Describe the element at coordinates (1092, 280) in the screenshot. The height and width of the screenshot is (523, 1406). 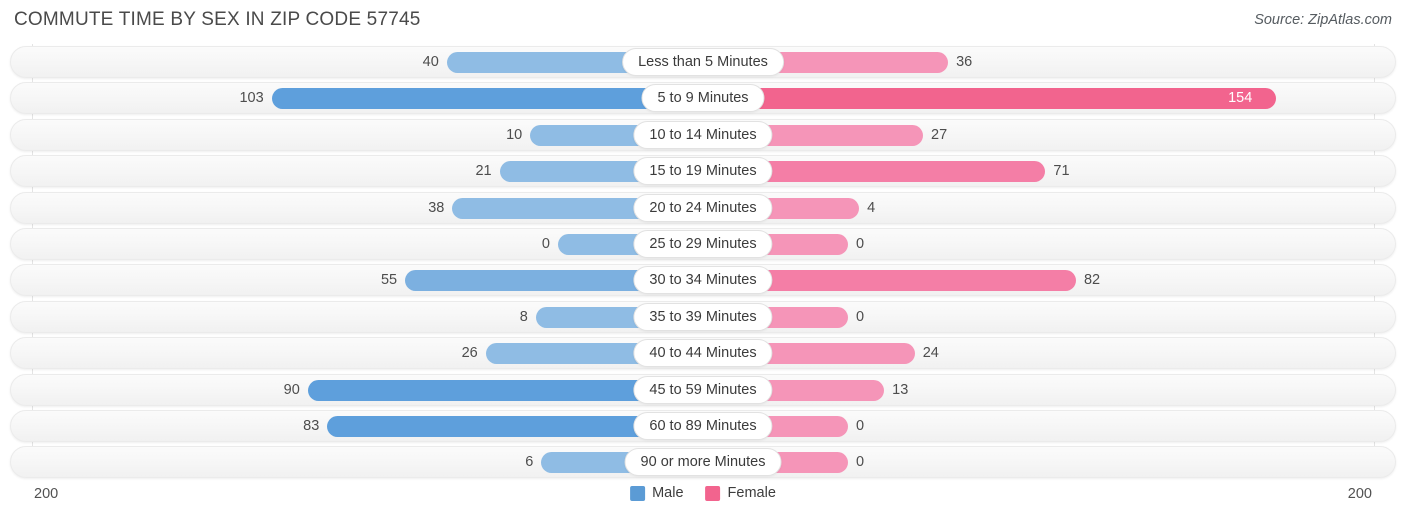
I see `bar-value-female: 82` at that location.